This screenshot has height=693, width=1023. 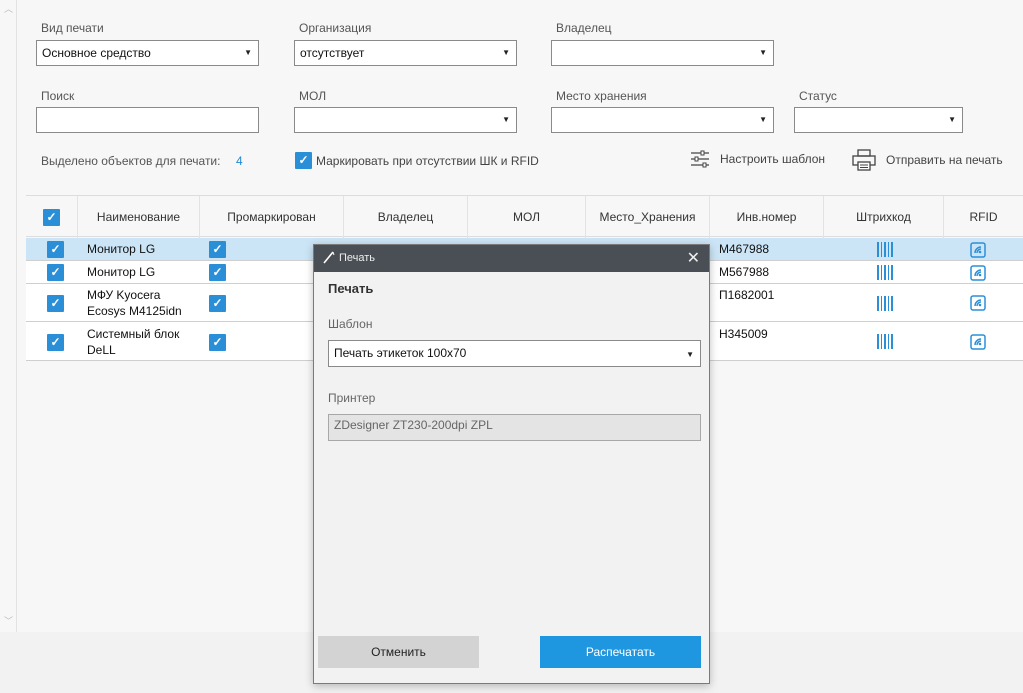 I want to click on row-inventory-number: П1682001, so click(x=747, y=295).